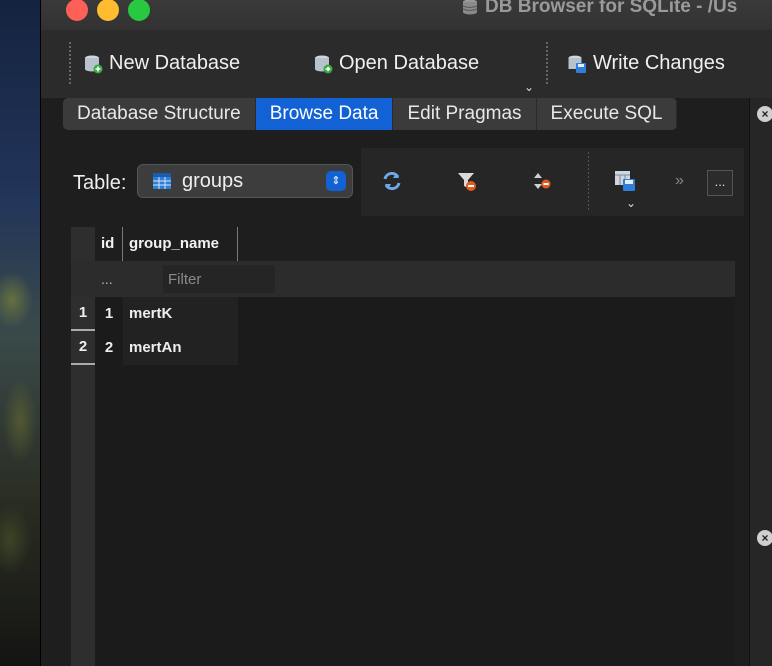 Image resolution: width=772 pixels, height=666 pixels. What do you see at coordinates (577, 64) in the screenshot?
I see `write-changes-icon` at bounding box center [577, 64].